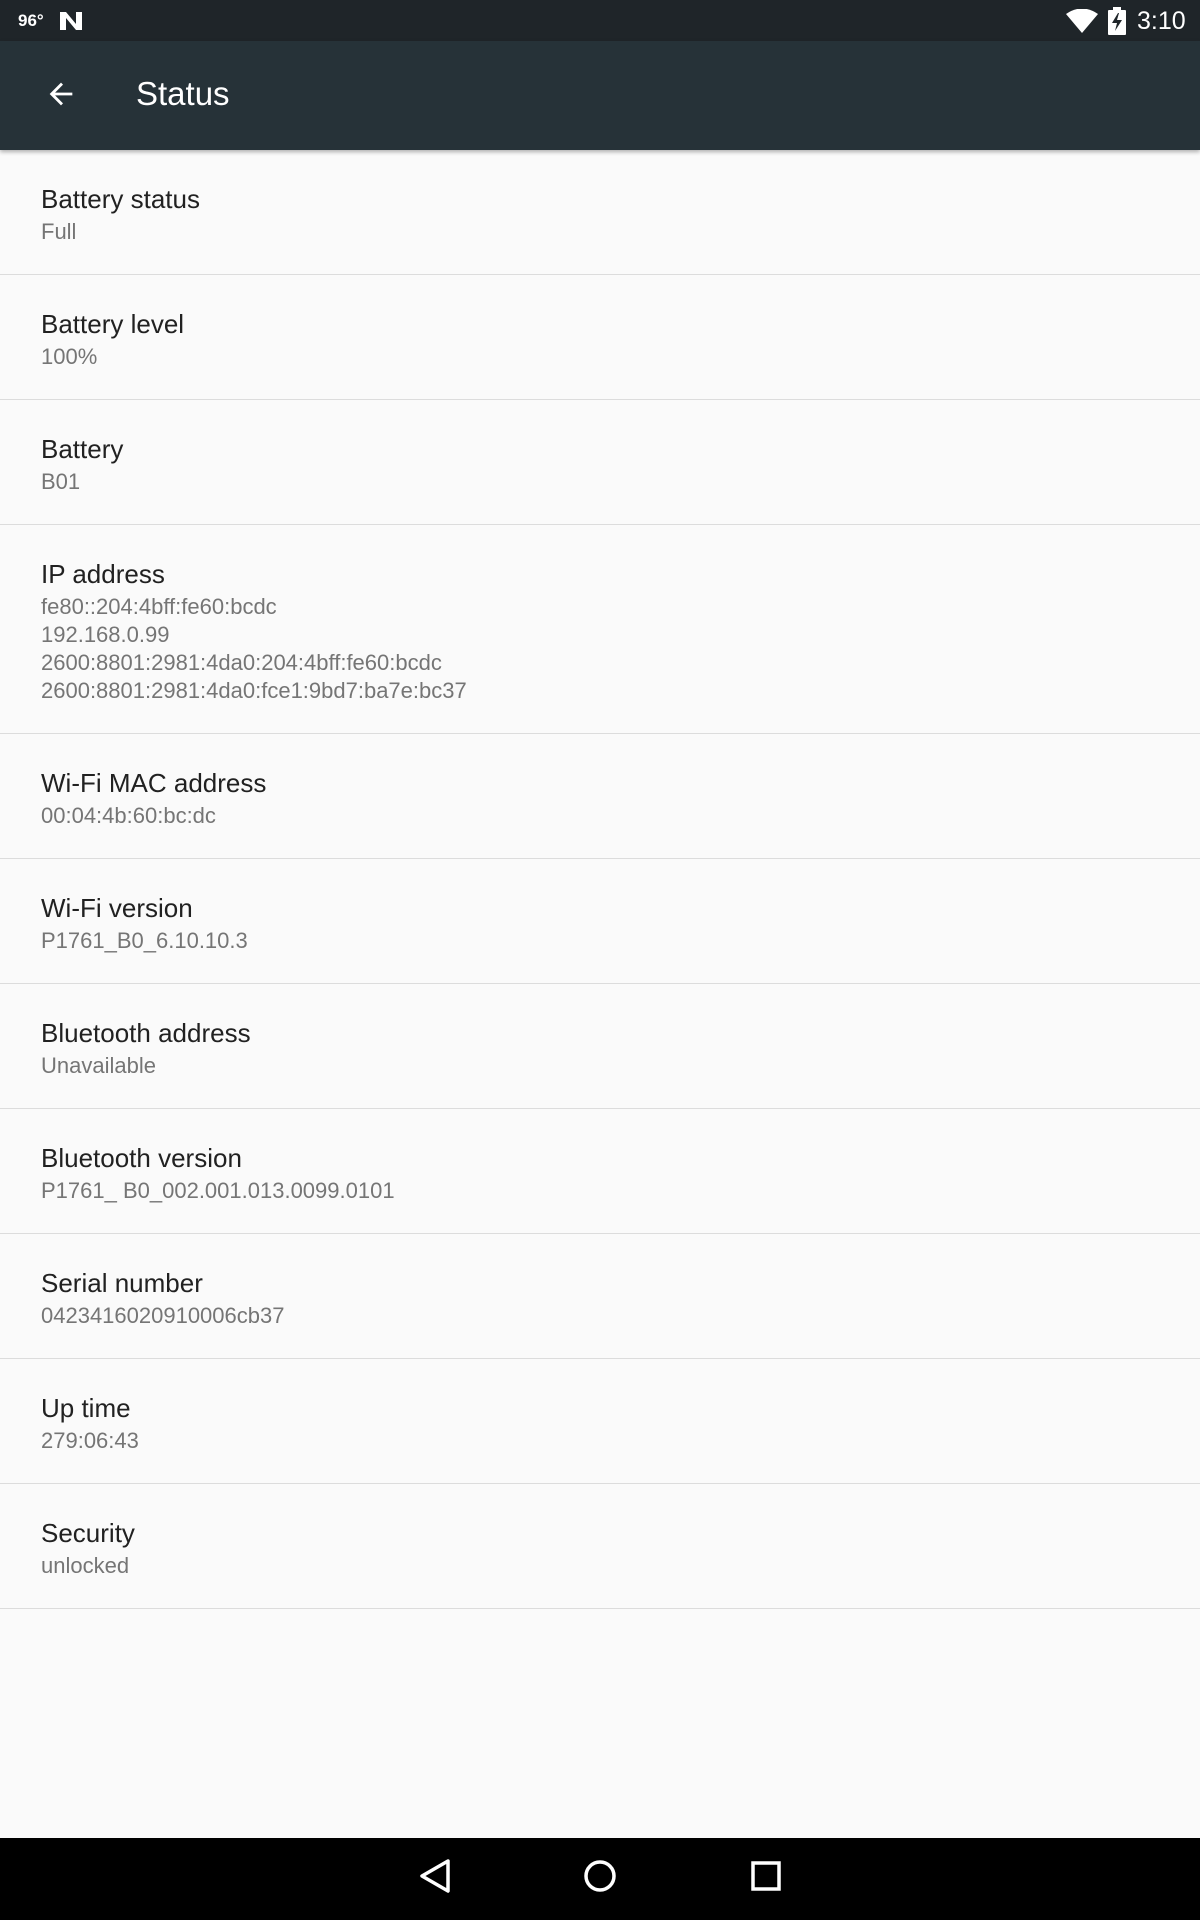  I want to click on clock-text: 3:10, so click(1161, 21).